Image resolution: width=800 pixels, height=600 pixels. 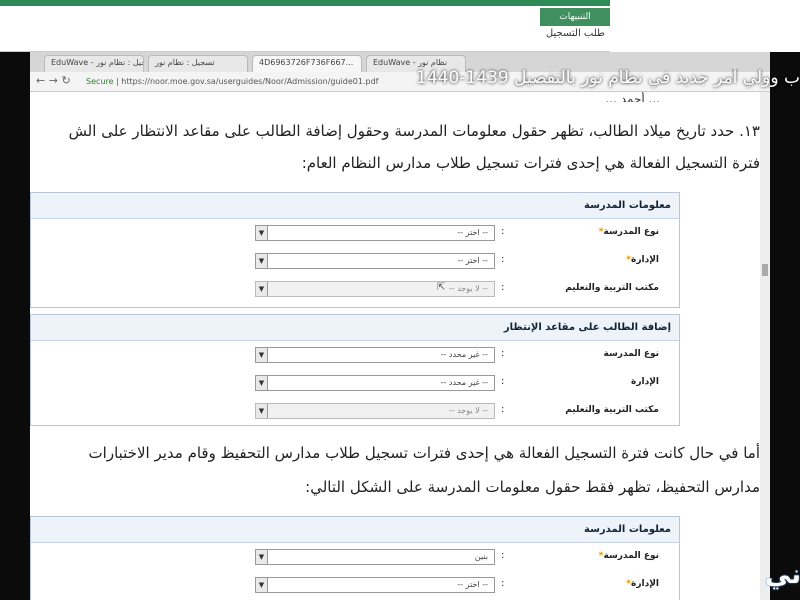 I want to click on form-row: مكتب التربية والتعليم : ▼ -- لا يوجد --, so click(x=355, y=411).